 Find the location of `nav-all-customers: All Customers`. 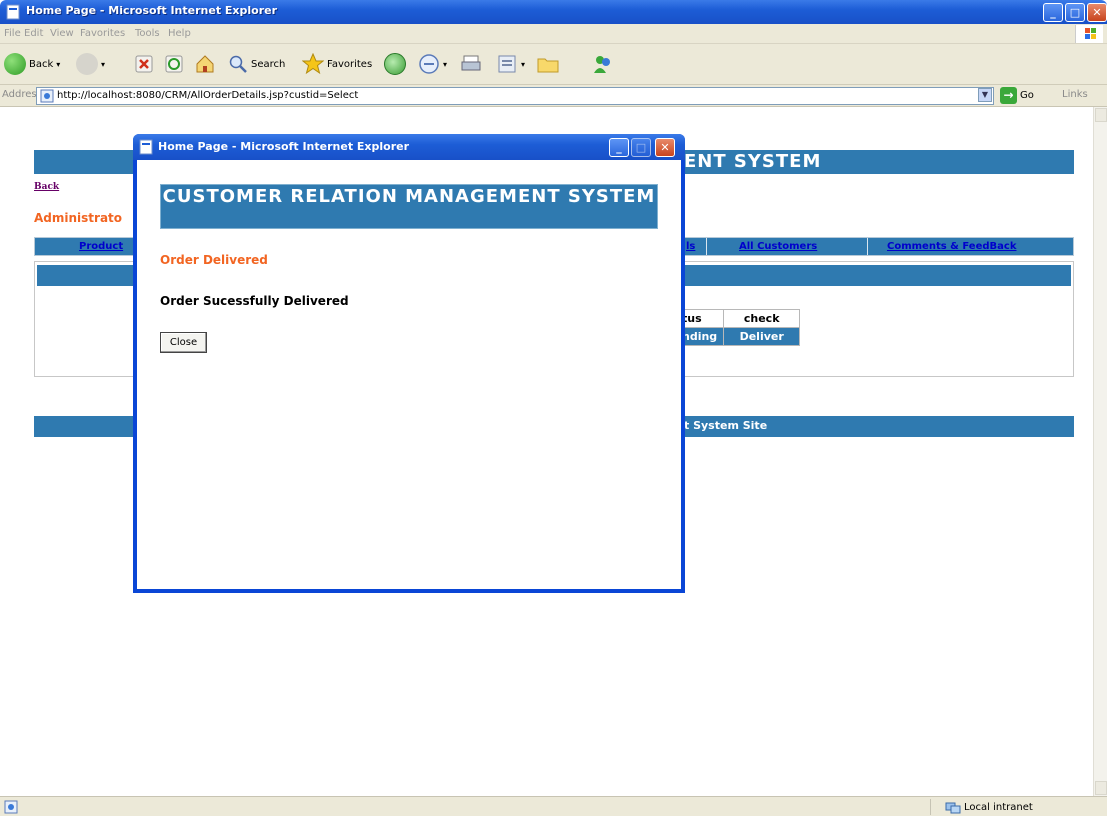

nav-all-customers: All Customers is located at coordinates (778, 246).